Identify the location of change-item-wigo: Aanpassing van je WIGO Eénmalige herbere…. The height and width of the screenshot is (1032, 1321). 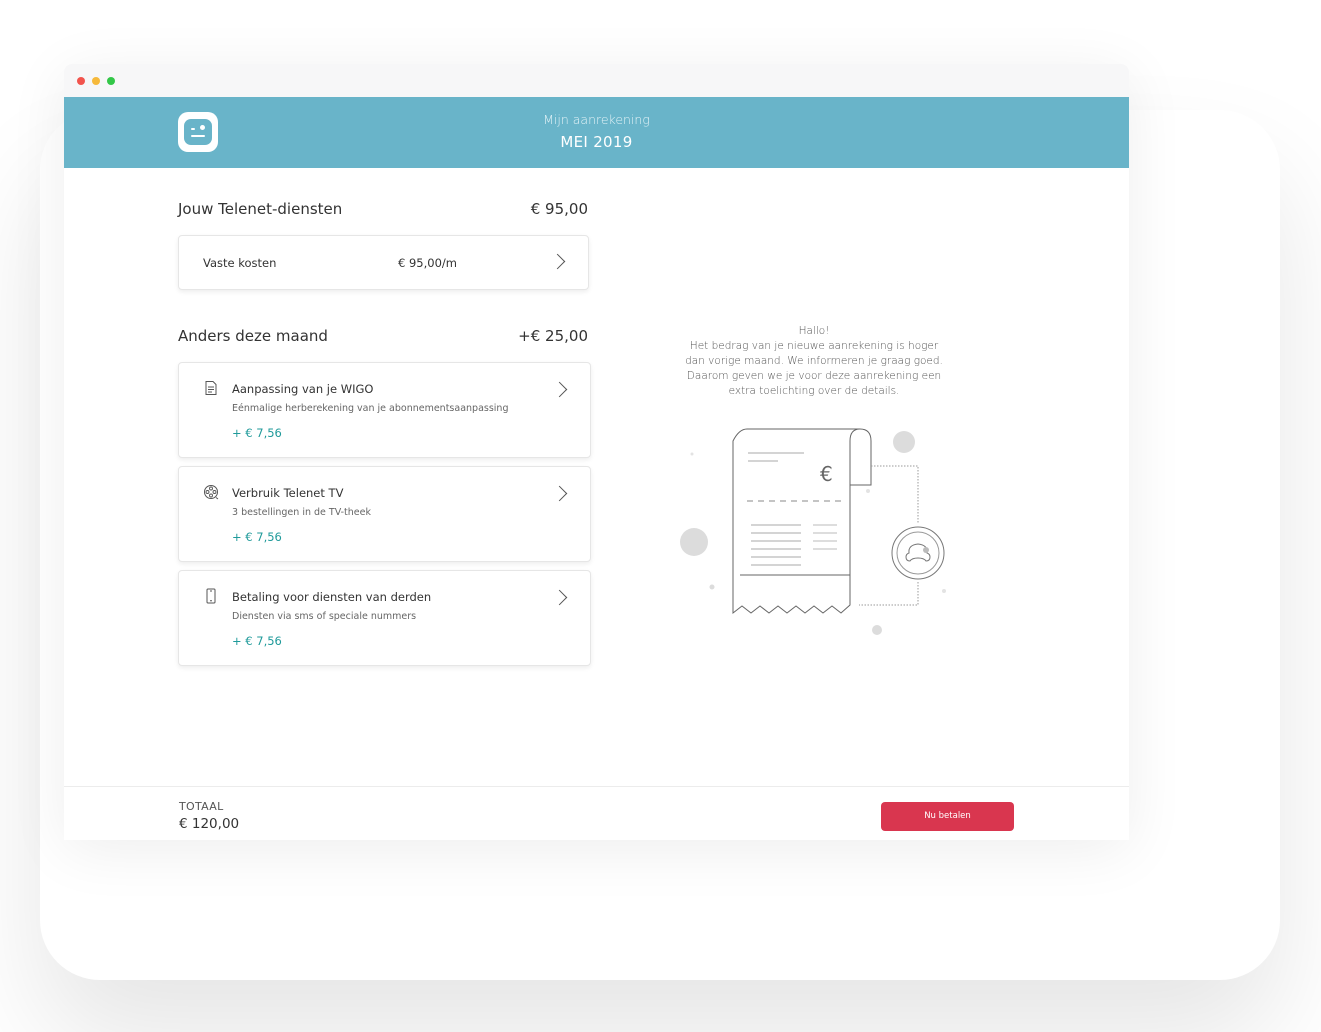
(384, 410).